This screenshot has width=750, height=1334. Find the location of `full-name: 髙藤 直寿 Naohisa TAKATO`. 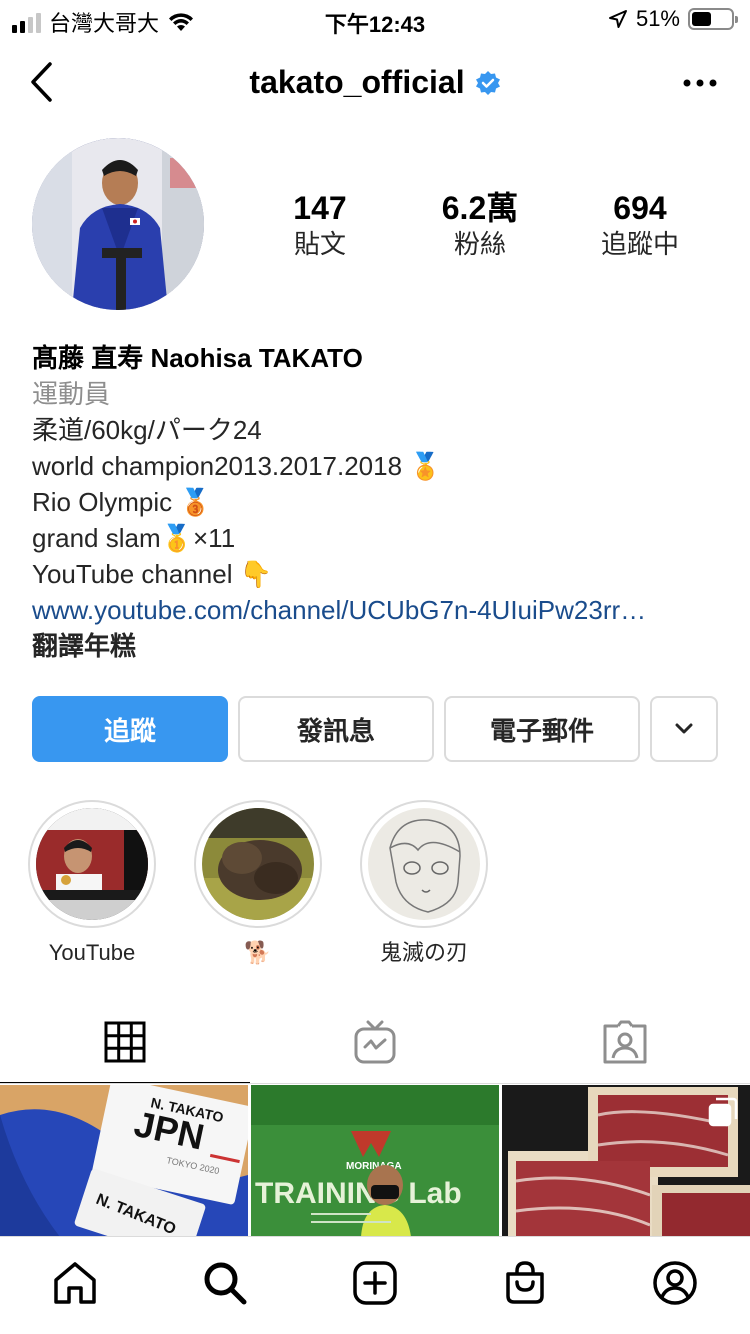

full-name: 髙藤 直寿 Naohisa TAKATO is located at coordinates (197, 358).